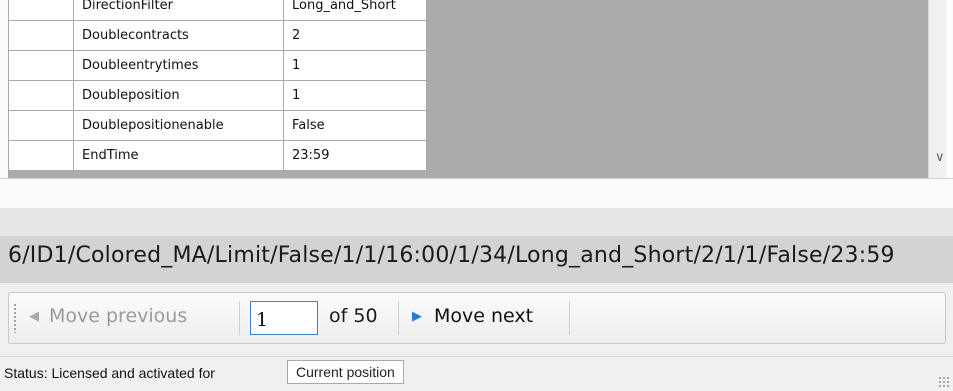  What do you see at coordinates (355, 35) in the screenshot?
I see `param-value: 2` at bounding box center [355, 35].